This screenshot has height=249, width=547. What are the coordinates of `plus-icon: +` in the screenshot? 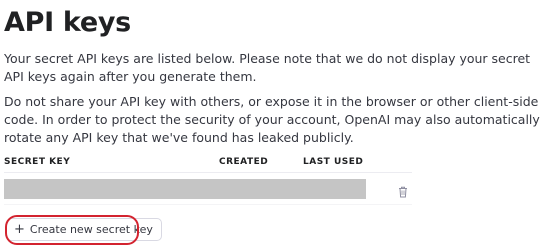 It's located at (19, 229).